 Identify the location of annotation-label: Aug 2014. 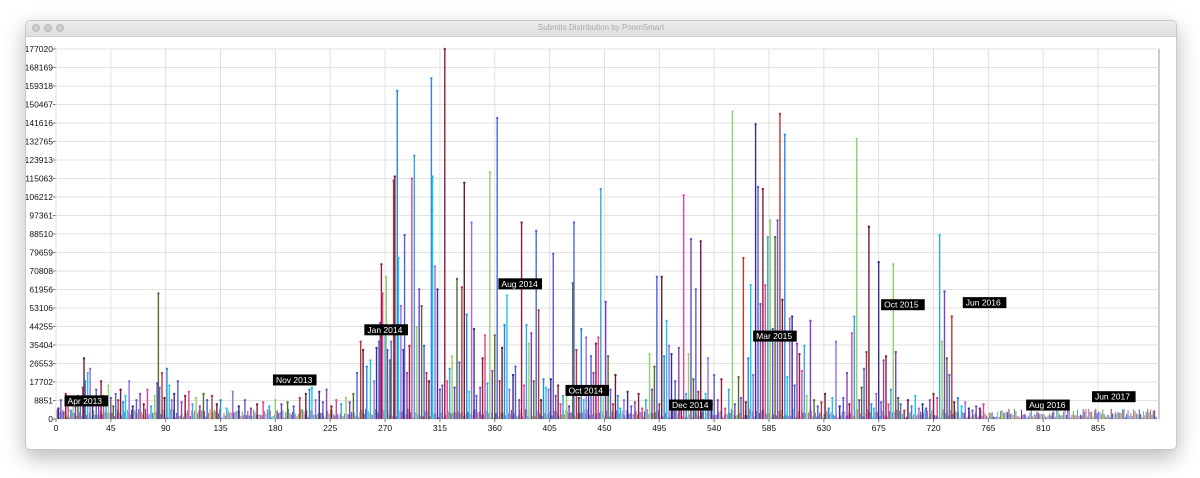
(519, 284).